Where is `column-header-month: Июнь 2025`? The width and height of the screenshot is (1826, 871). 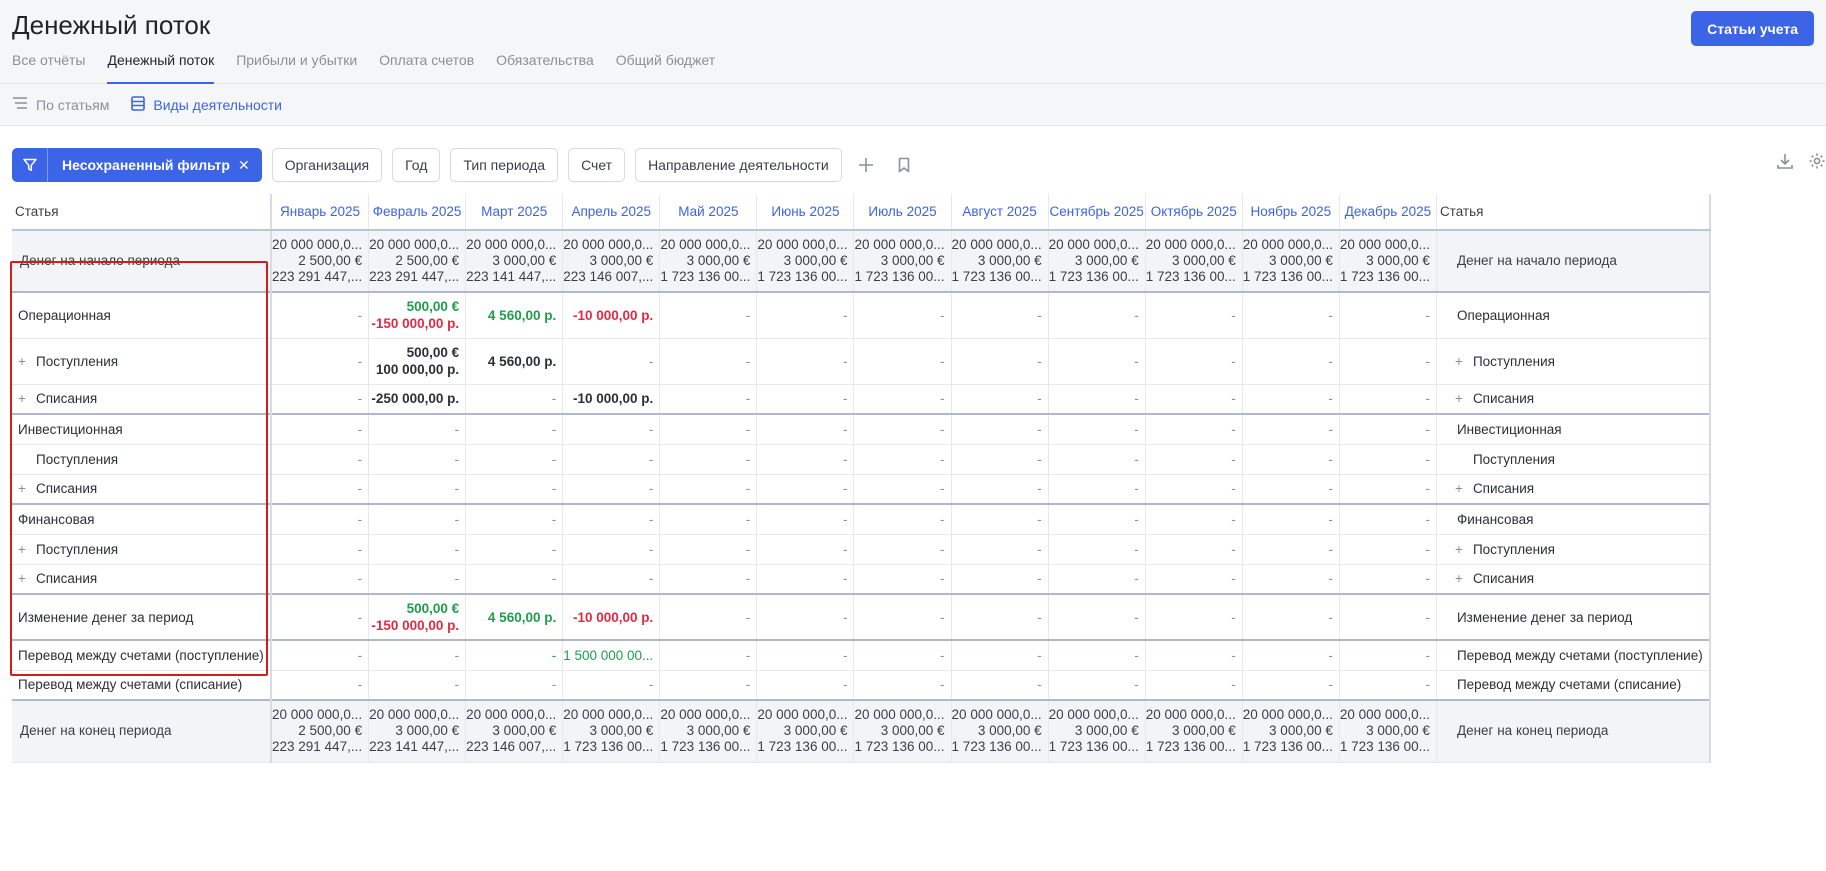
column-header-month: Июнь 2025 is located at coordinates (805, 212).